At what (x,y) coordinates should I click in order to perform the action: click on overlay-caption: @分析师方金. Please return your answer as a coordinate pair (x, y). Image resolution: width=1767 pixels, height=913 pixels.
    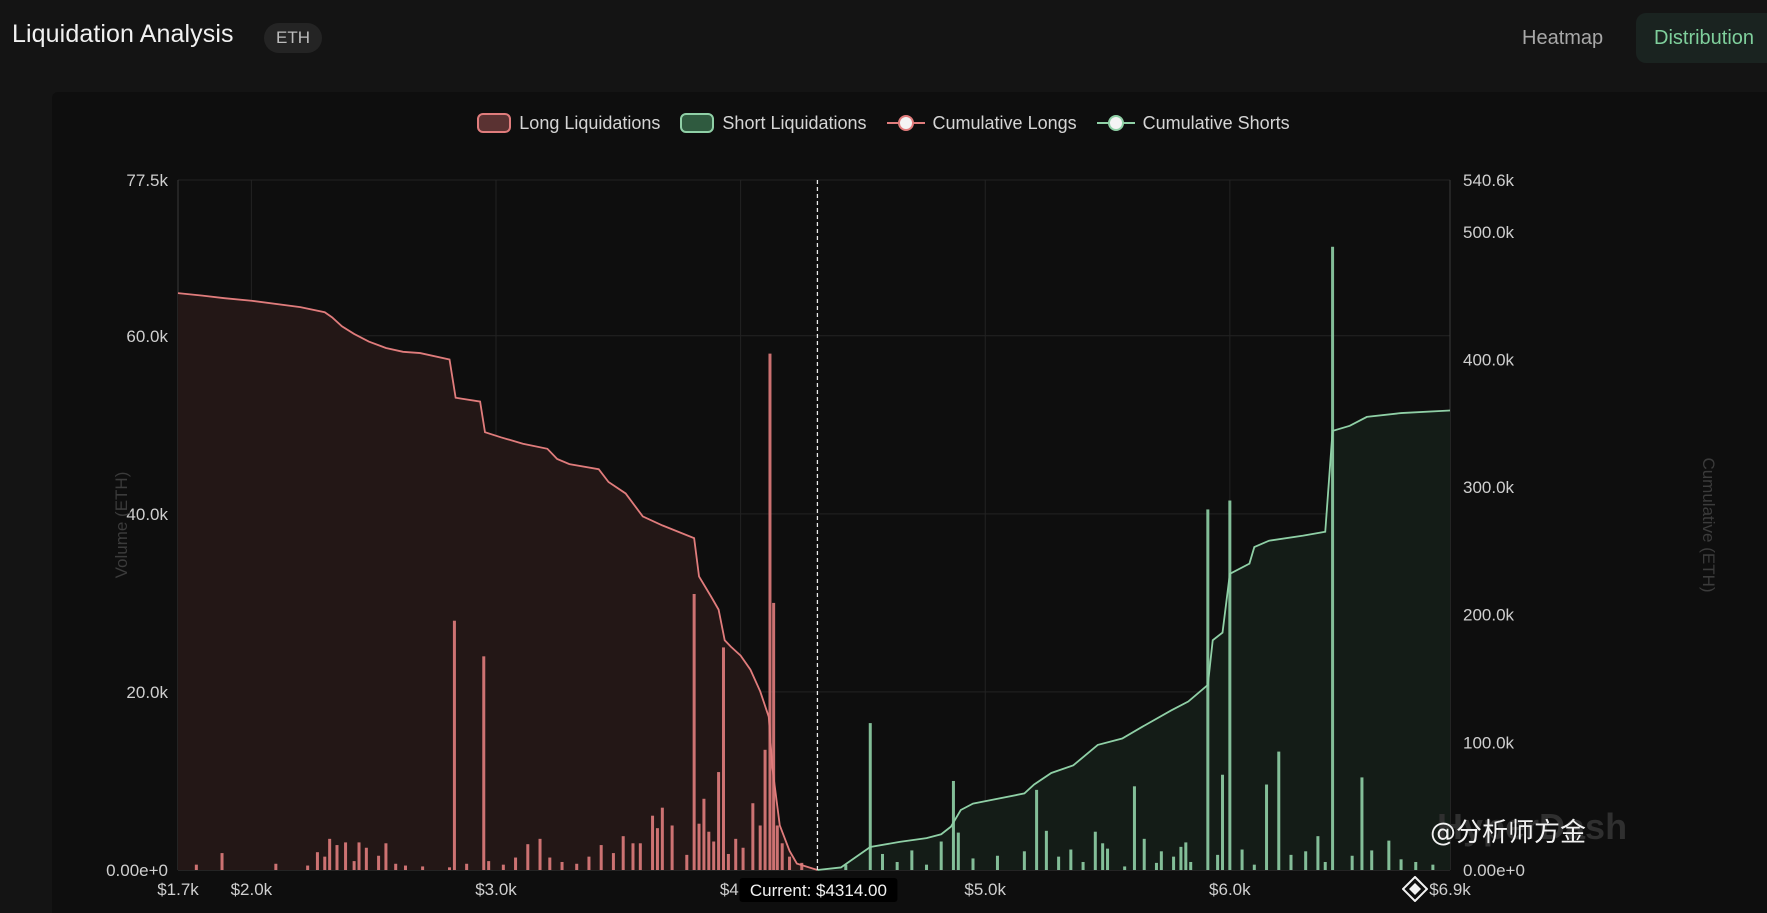
    Looking at the image, I should click on (1508, 833).